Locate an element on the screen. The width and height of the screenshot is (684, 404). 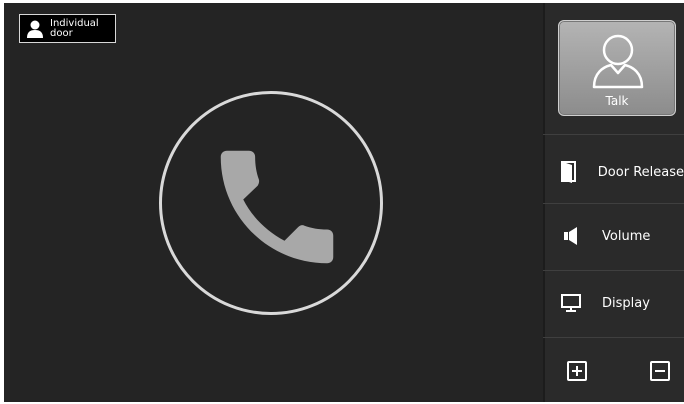
person-icon is located at coordinates (35, 28).